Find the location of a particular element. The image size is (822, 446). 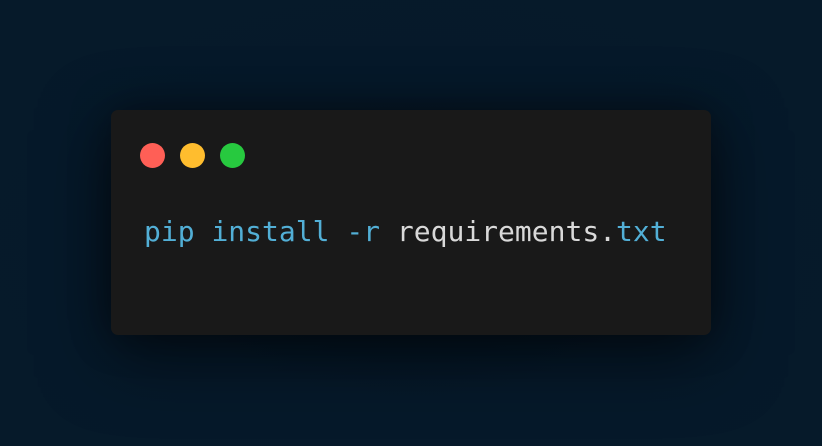

window-controls is located at coordinates (192, 155).